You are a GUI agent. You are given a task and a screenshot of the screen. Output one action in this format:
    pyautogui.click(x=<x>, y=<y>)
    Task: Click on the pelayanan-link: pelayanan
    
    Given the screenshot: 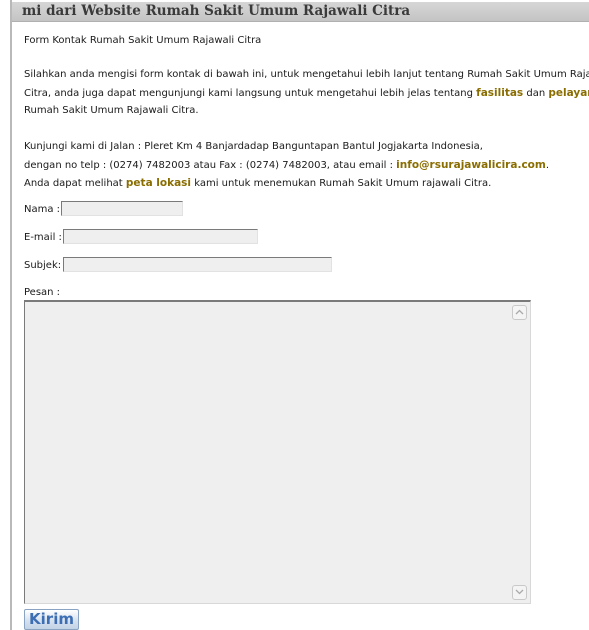 What is the action you would take?
    pyautogui.click(x=568, y=93)
    